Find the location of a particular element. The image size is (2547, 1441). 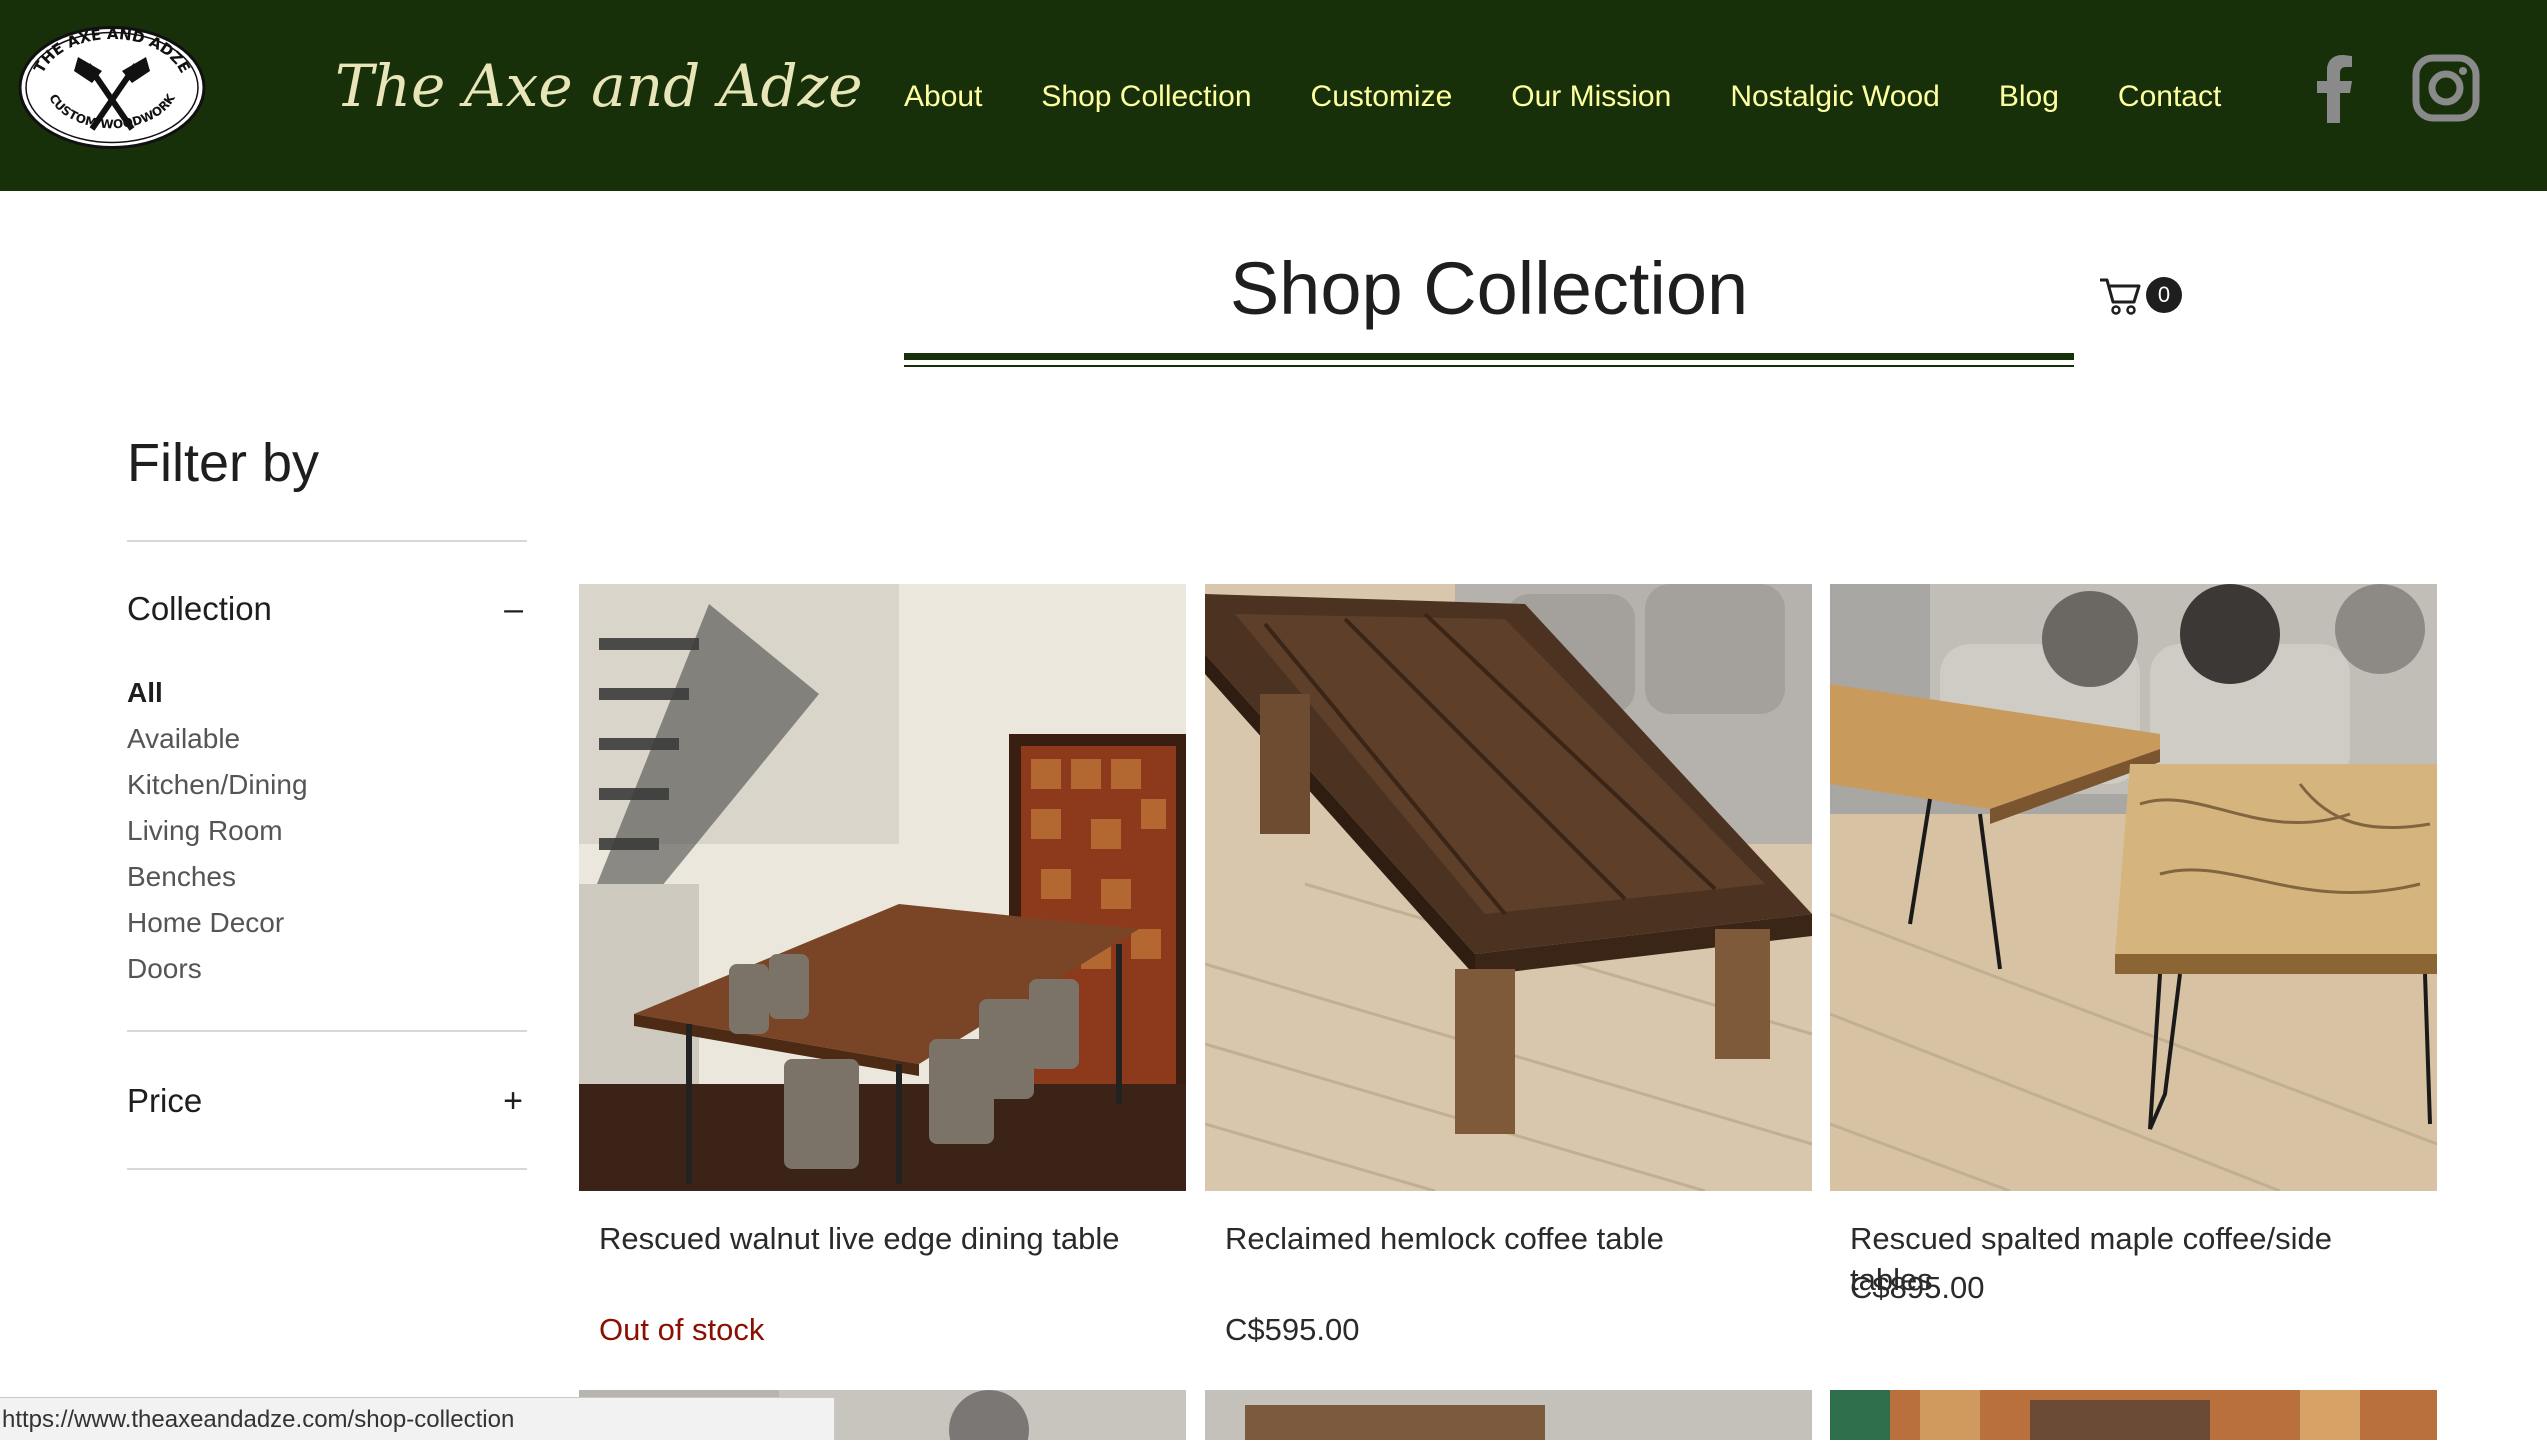

price-filter-header: Price + is located at coordinates (327, 1101).